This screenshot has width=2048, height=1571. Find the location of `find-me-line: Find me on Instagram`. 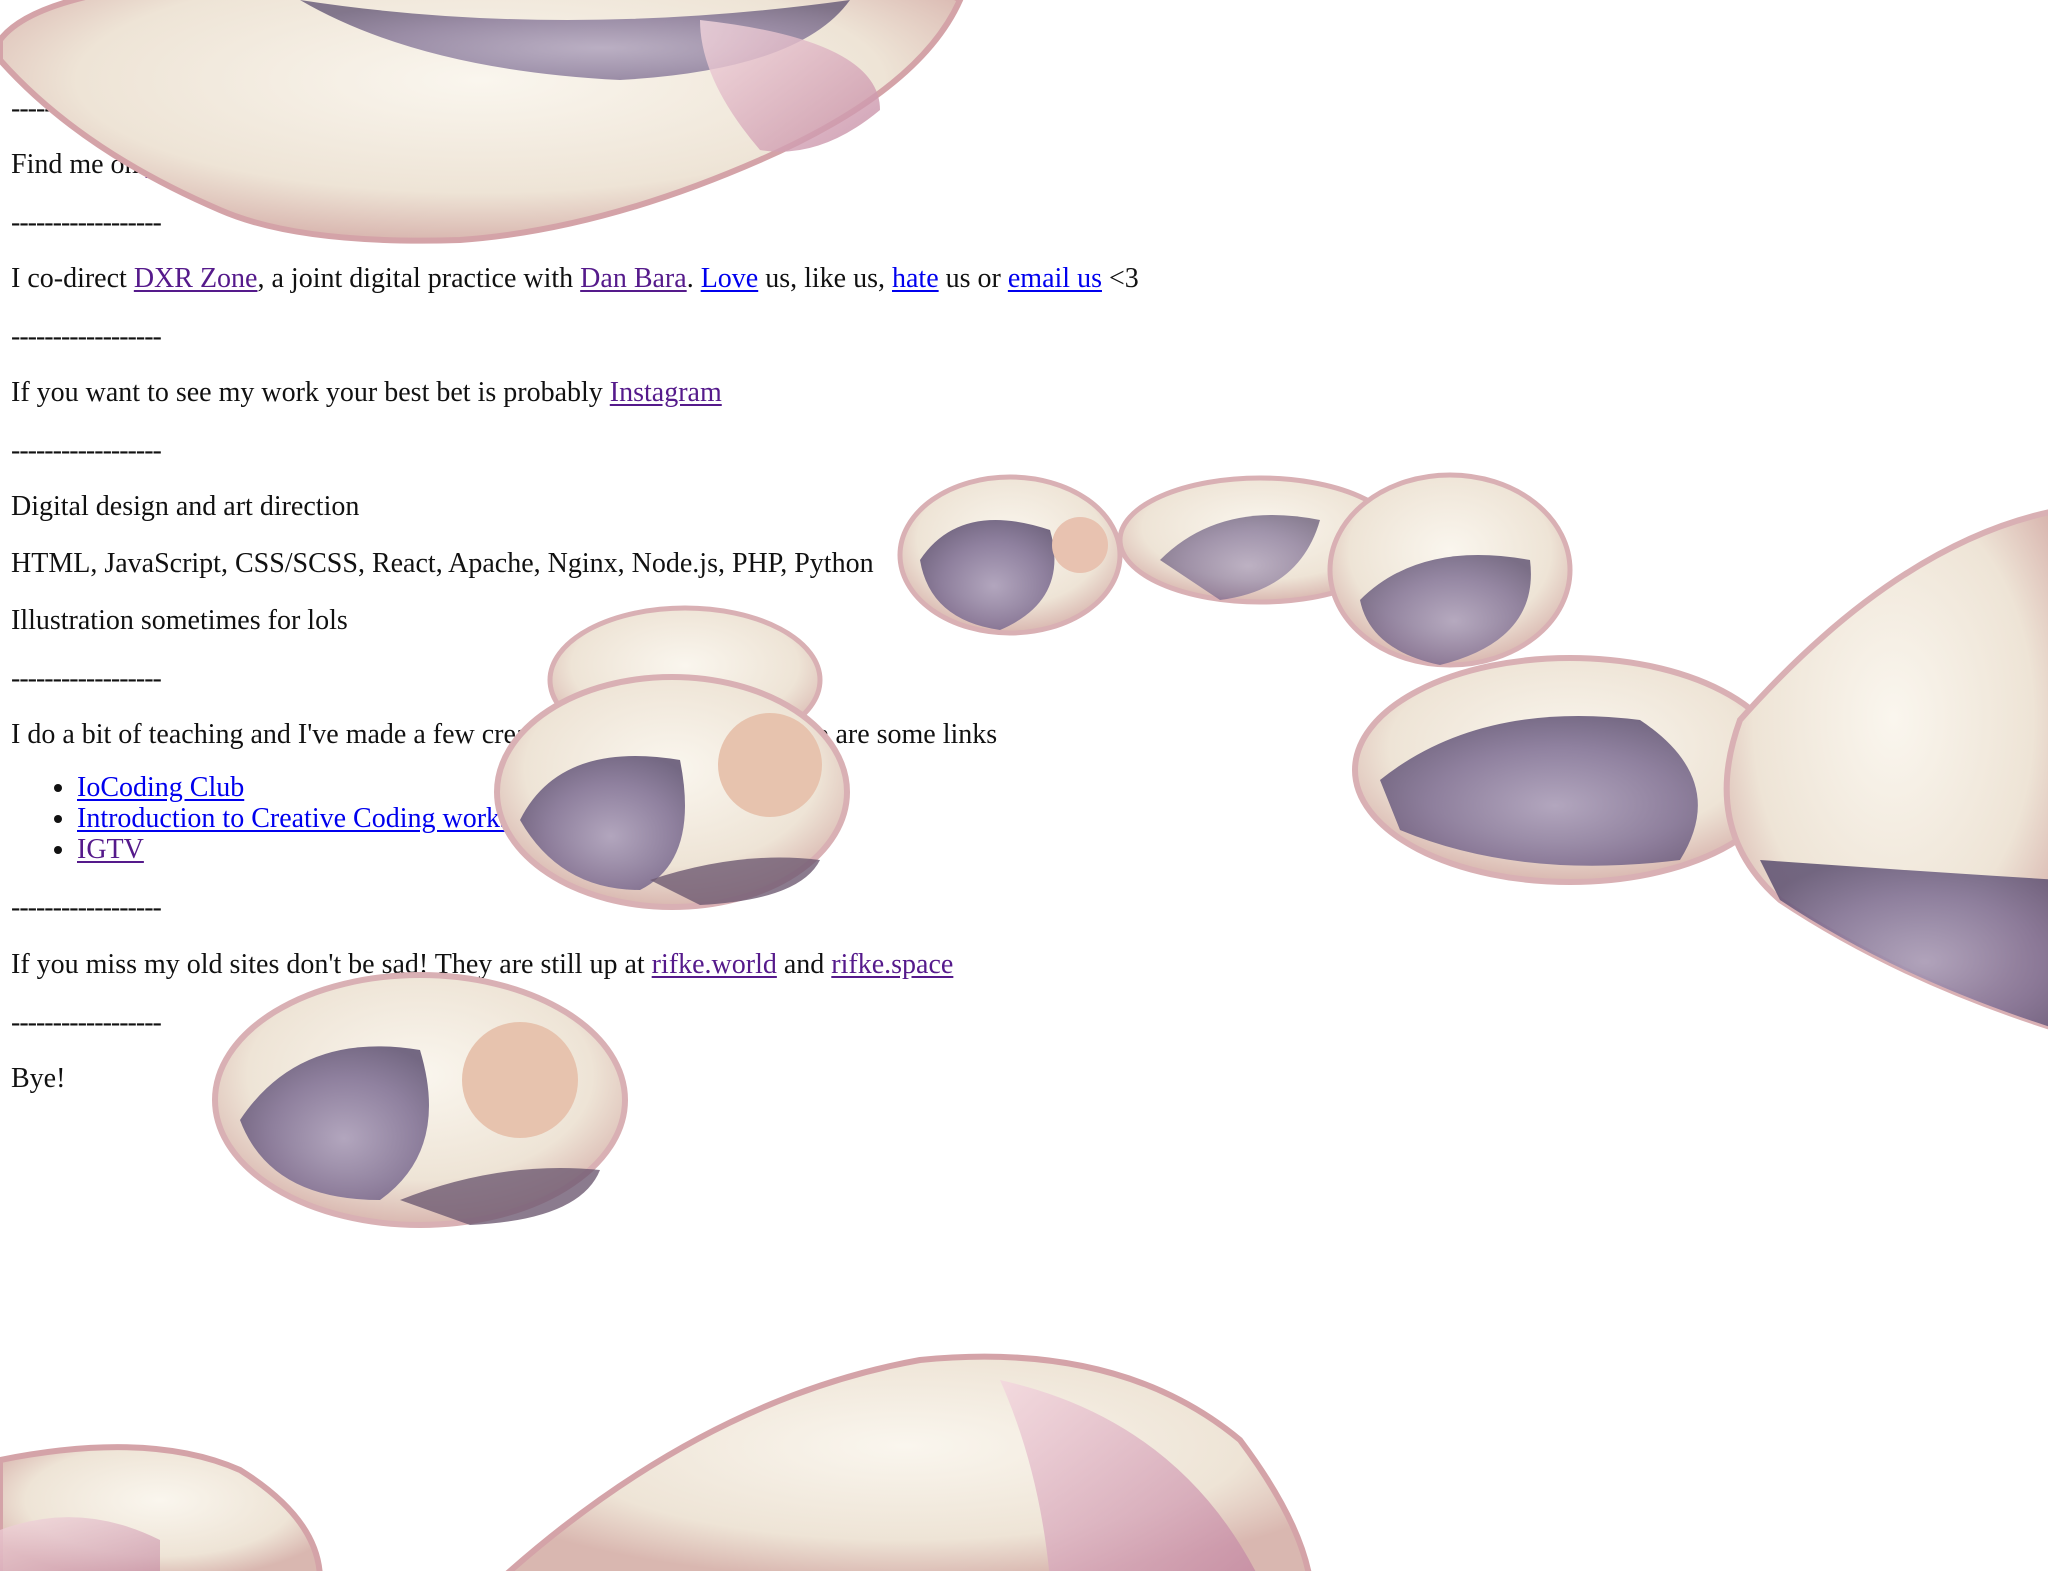

find-me-line: Find me on Instagram is located at coordinates (134, 165).